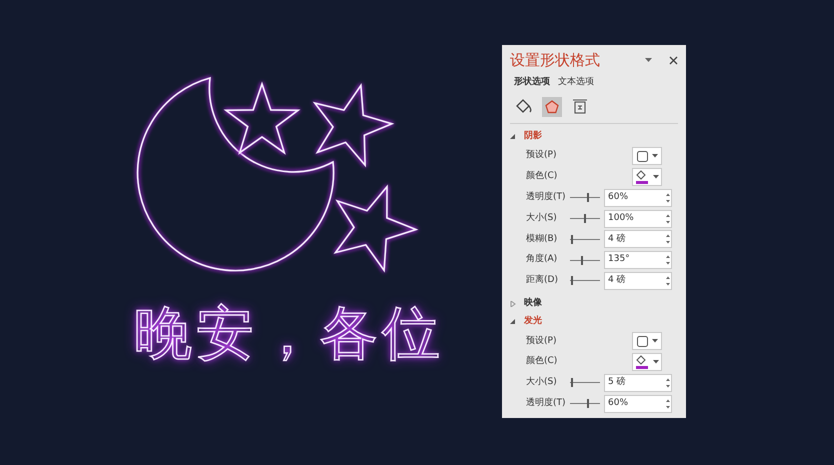 The width and height of the screenshot is (834, 465). What do you see at coordinates (289, 334) in the screenshot?
I see `headline: 晚安，各位` at bounding box center [289, 334].